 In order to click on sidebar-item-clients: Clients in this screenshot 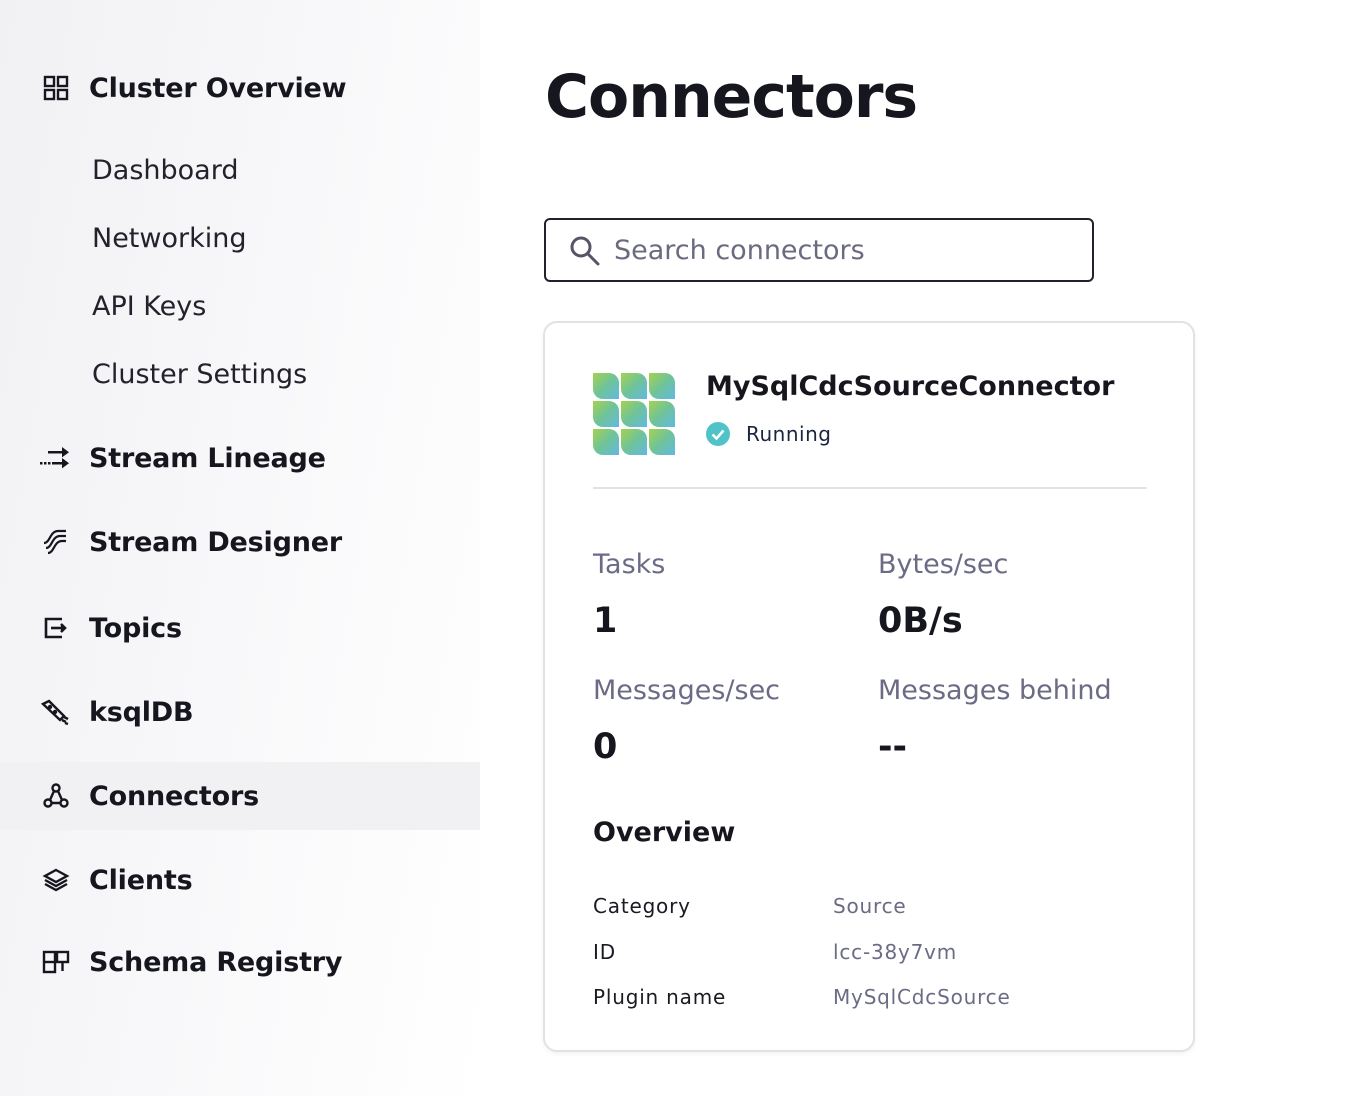, I will do `click(240, 880)`.